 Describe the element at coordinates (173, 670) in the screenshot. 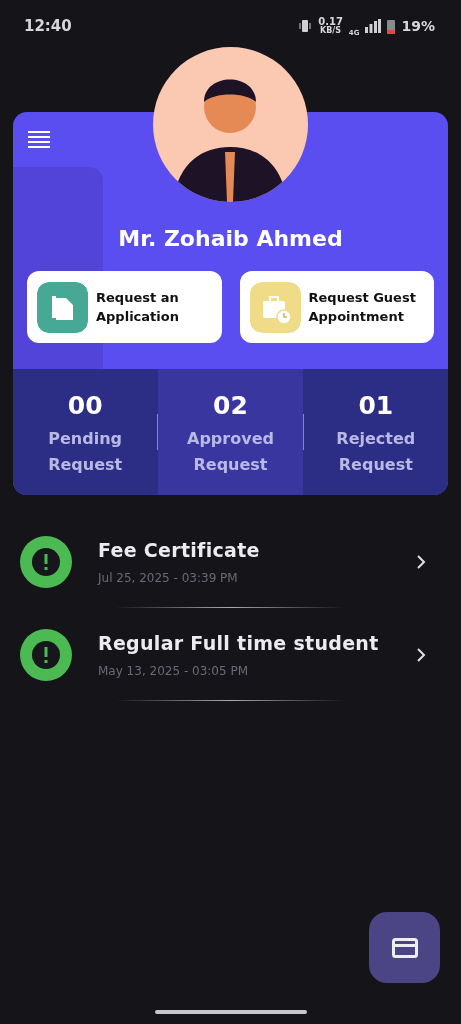

I see `request-date: May 13, 2025 - 03:05 PM` at that location.